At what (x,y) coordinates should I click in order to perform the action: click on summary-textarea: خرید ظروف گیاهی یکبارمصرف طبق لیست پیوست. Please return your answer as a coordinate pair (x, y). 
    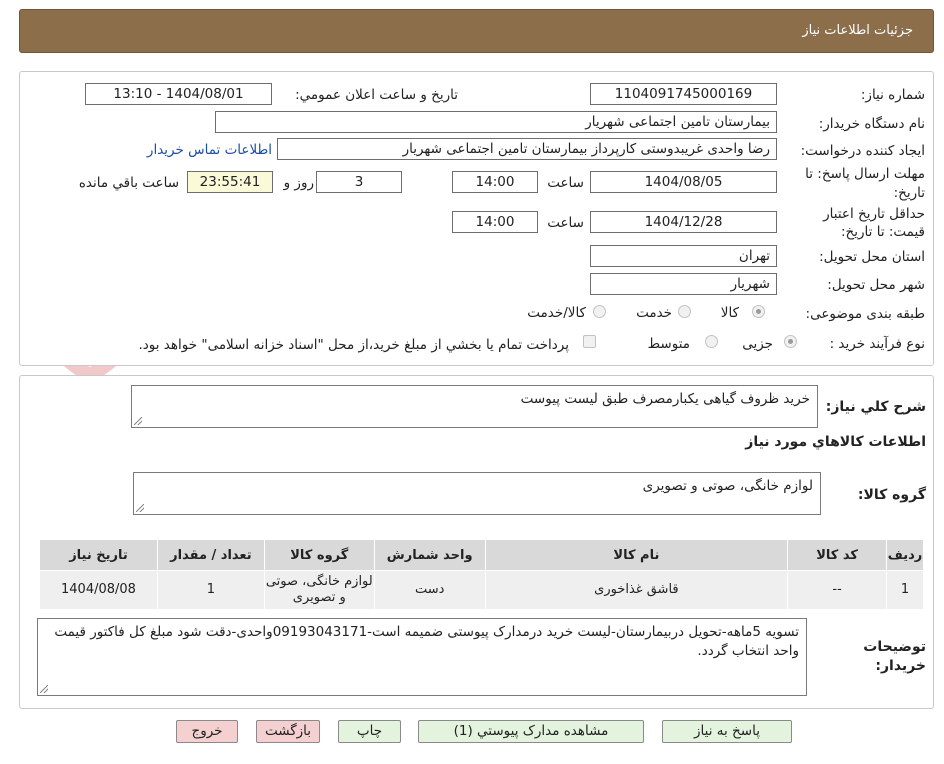
    Looking at the image, I should click on (474, 406).